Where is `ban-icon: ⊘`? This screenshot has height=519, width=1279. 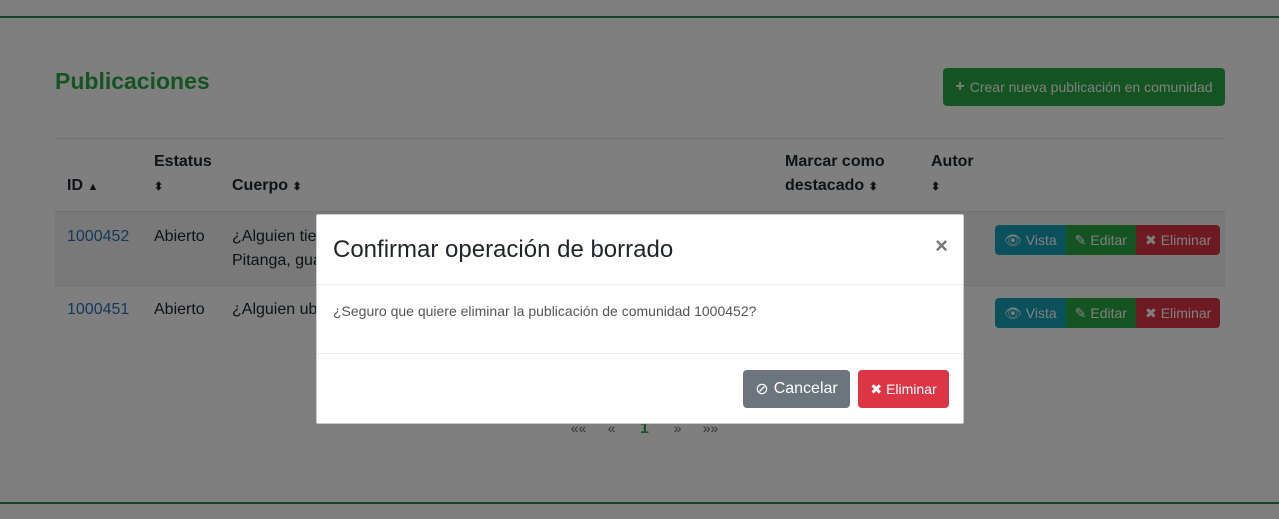 ban-icon: ⊘ is located at coordinates (762, 389).